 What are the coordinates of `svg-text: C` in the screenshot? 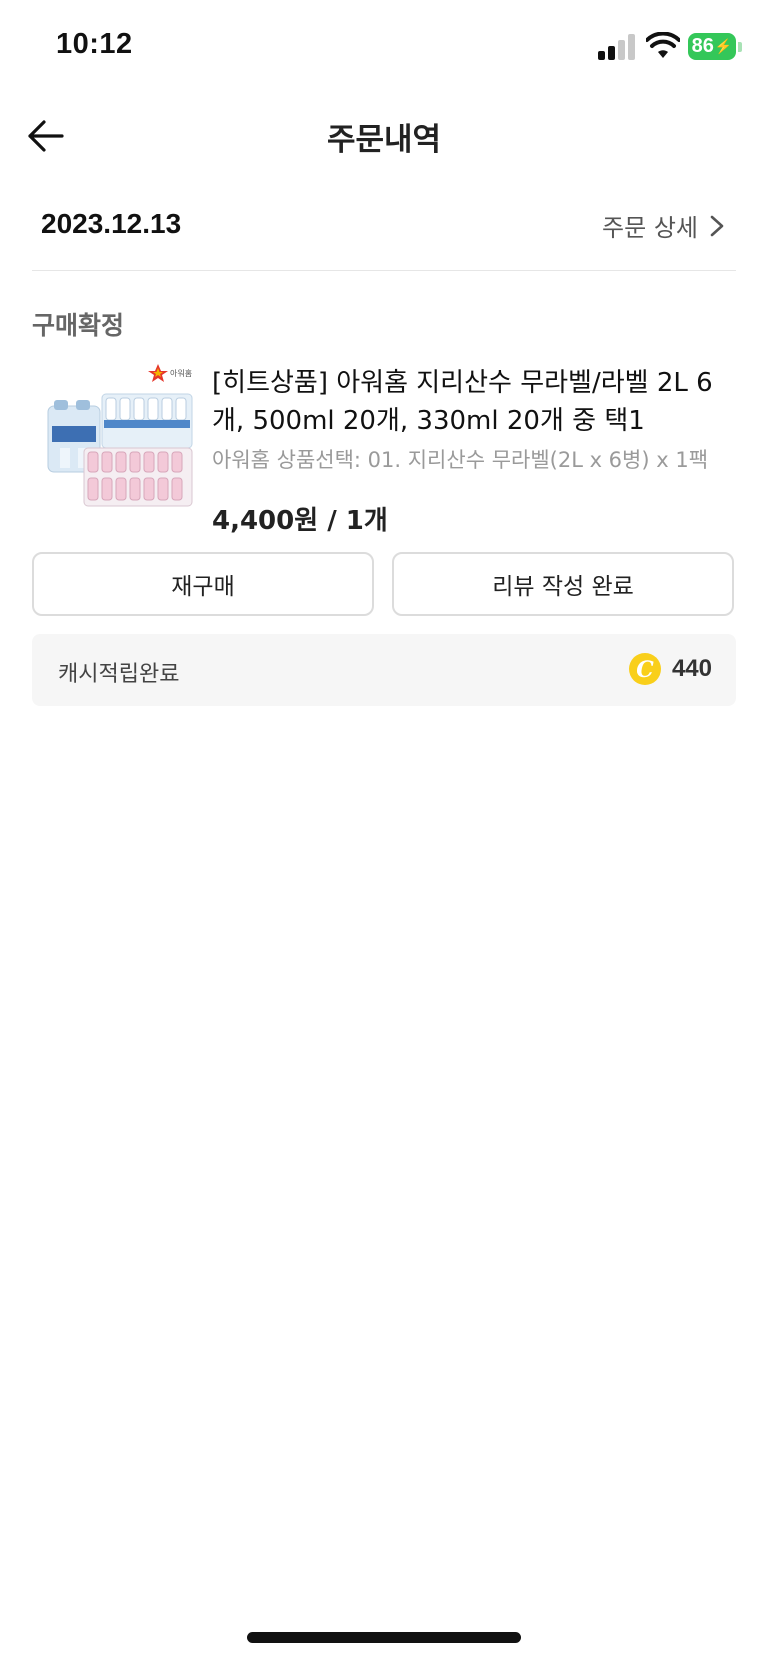 It's located at (645, 670).